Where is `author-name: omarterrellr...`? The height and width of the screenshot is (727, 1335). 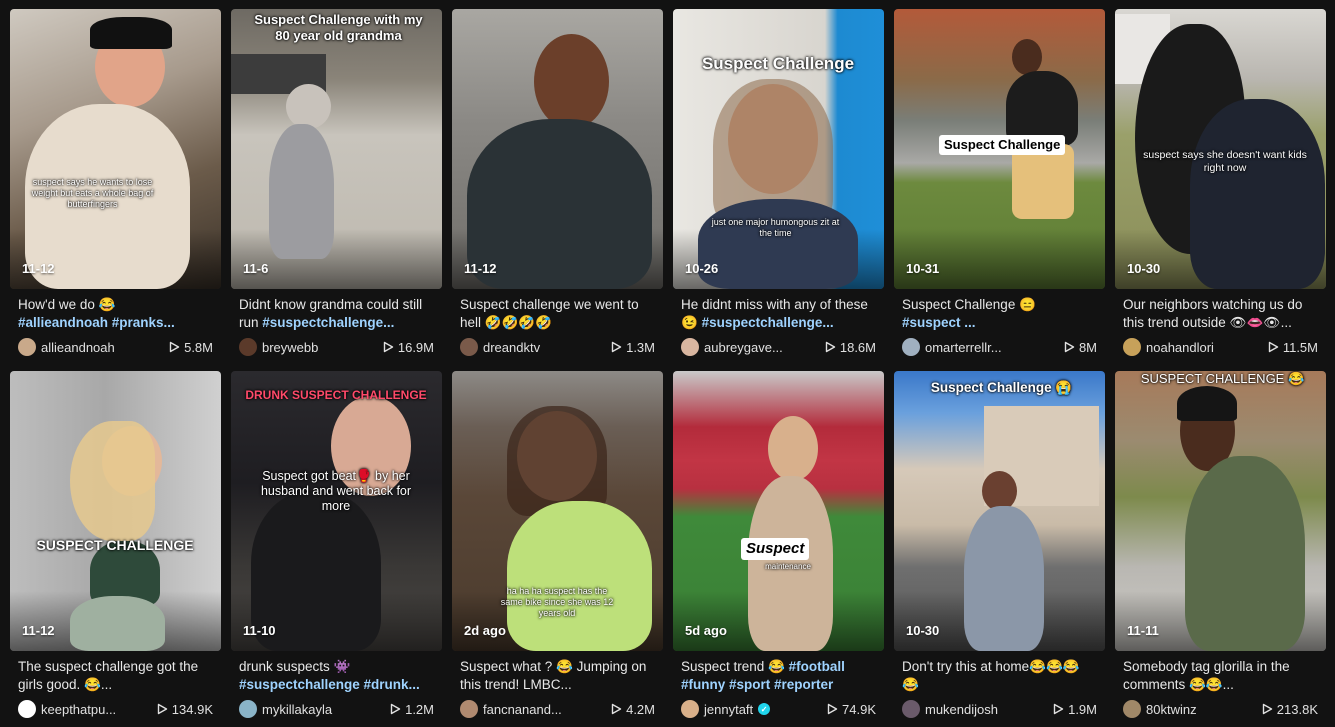
author-name: omarterrellr... is located at coordinates (963, 347).